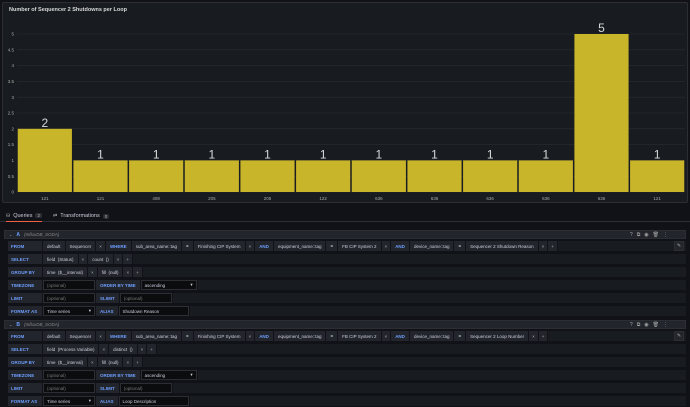 The image size is (690, 407). I want to click on query-header: ⌄ B (InfluxDB_SODA)? ⧉ ◉ 🗑 ⋮, so click(345, 324).